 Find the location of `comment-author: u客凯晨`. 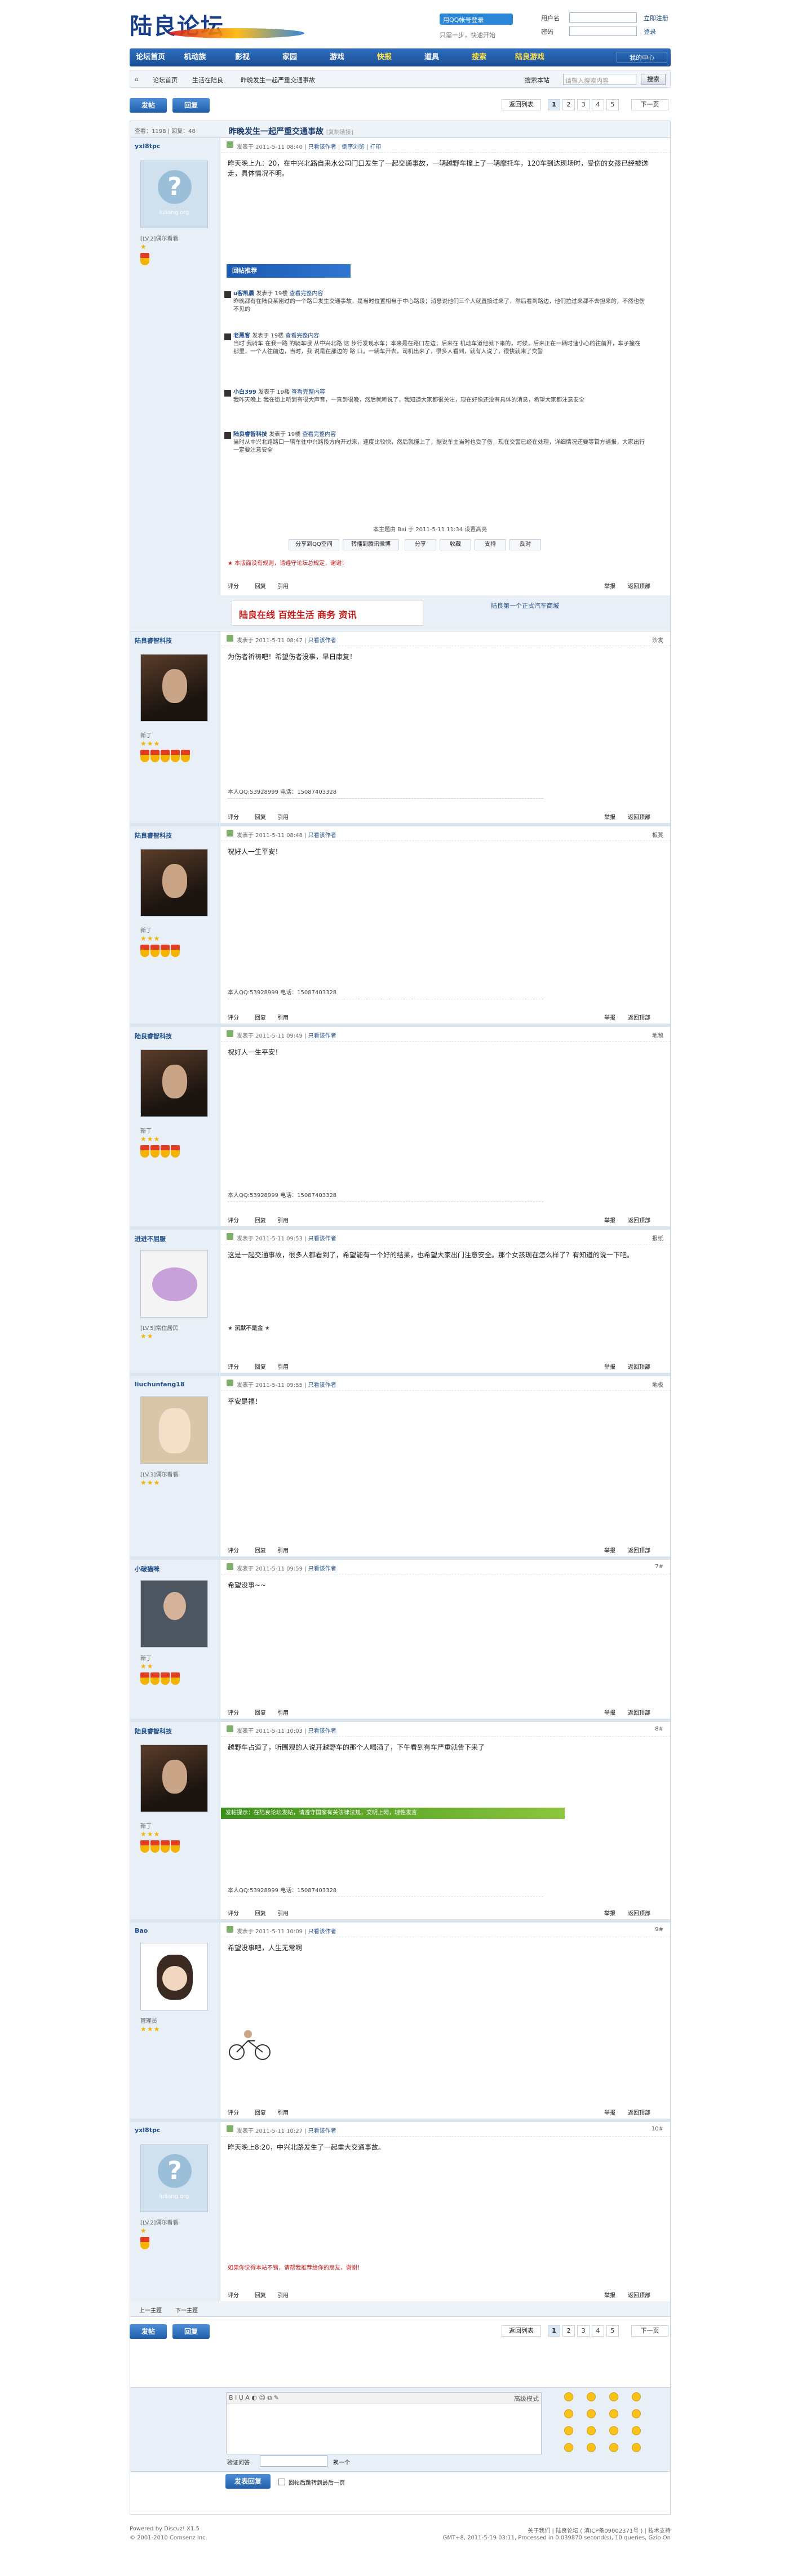

comment-author: u客凯晨 is located at coordinates (243, 294).